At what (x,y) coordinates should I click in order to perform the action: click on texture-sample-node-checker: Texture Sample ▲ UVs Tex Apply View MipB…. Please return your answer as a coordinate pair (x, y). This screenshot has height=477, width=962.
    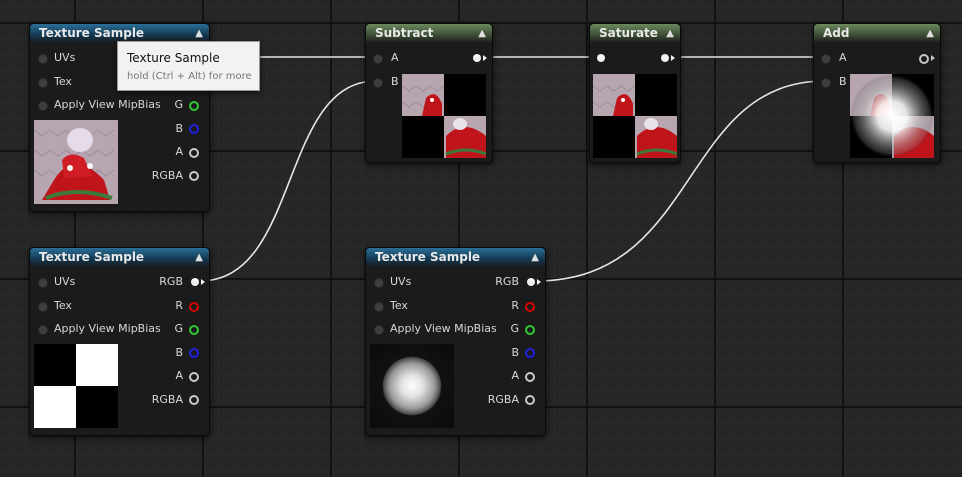
    Looking at the image, I should click on (119, 341).